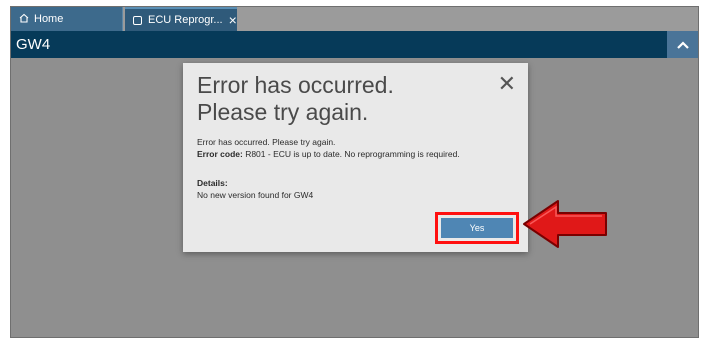 The width and height of the screenshot is (707, 341). What do you see at coordinates (24, 19) in the screenshot?
I see `home-icon` at bounding box center [24, 19].